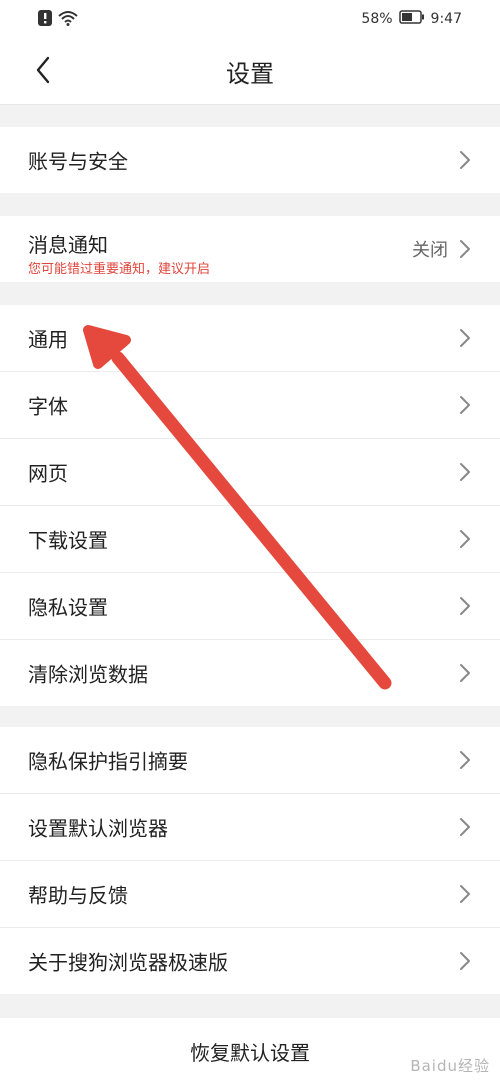  Describe the element at coordinates (250, 338) in the screenshot. I see `row-general: 通用` at that location.